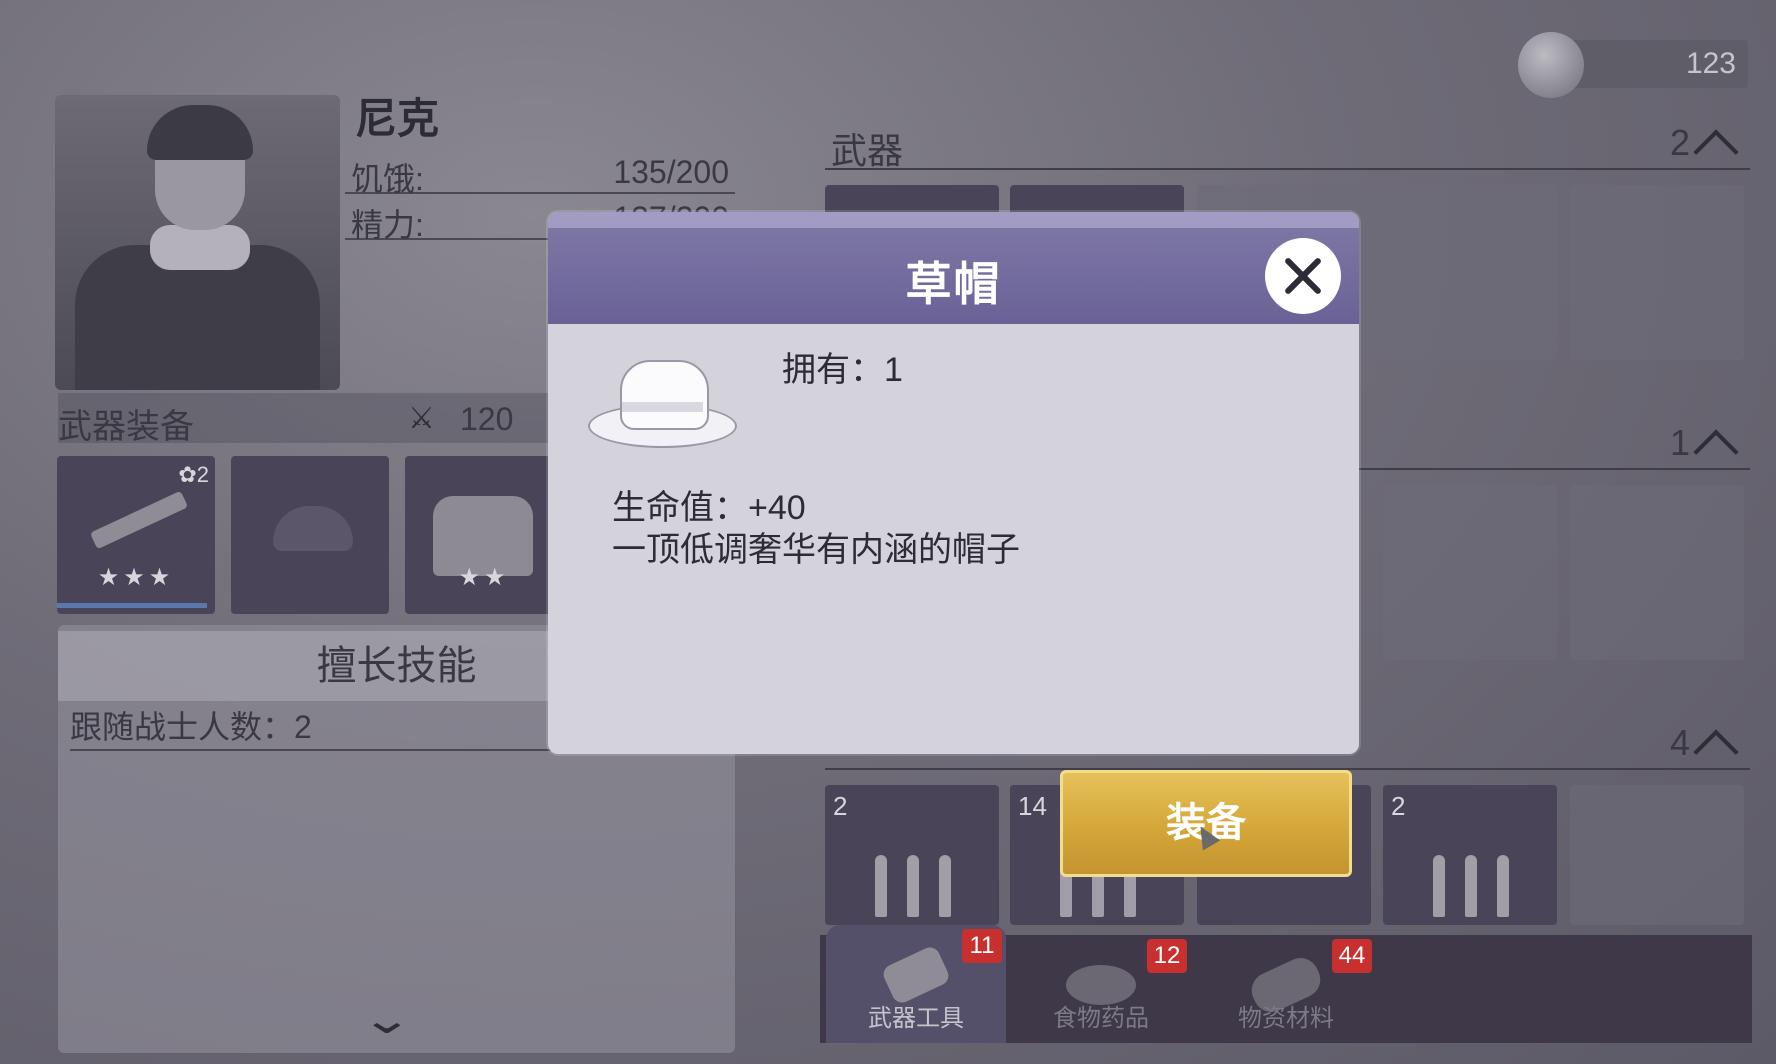  Describe the element at coordinates (193, 474) in the screenshot. I see `upgrade-level: ✿2` at that location.